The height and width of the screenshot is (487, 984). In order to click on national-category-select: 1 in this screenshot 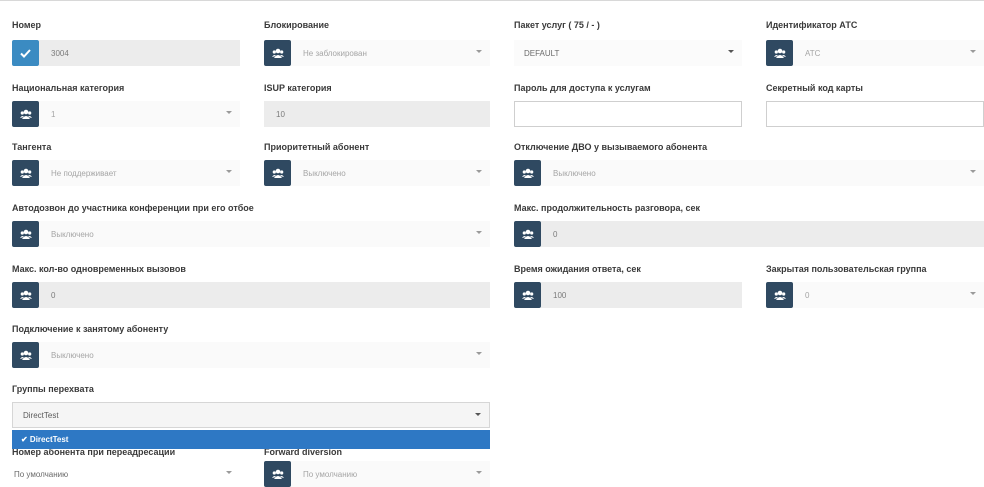, I will do `click(139, 114)`.